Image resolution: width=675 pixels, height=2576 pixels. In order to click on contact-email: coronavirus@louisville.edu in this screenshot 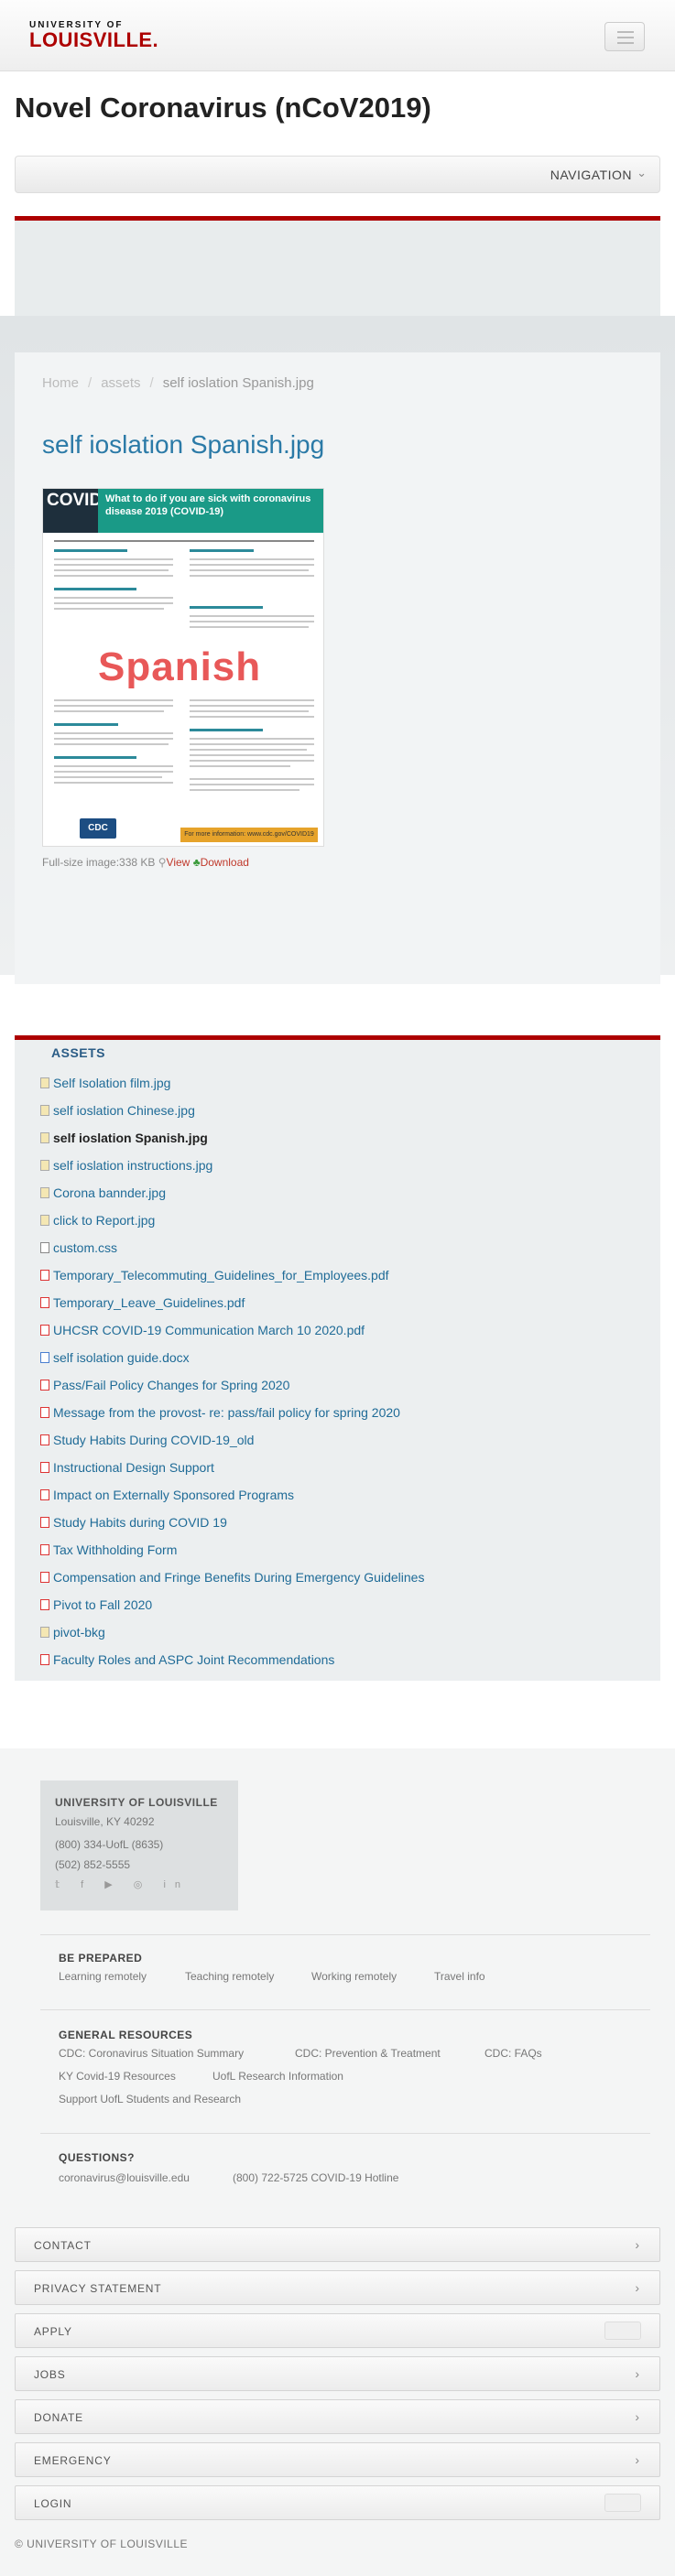, I will do `click(125, 2178)`.